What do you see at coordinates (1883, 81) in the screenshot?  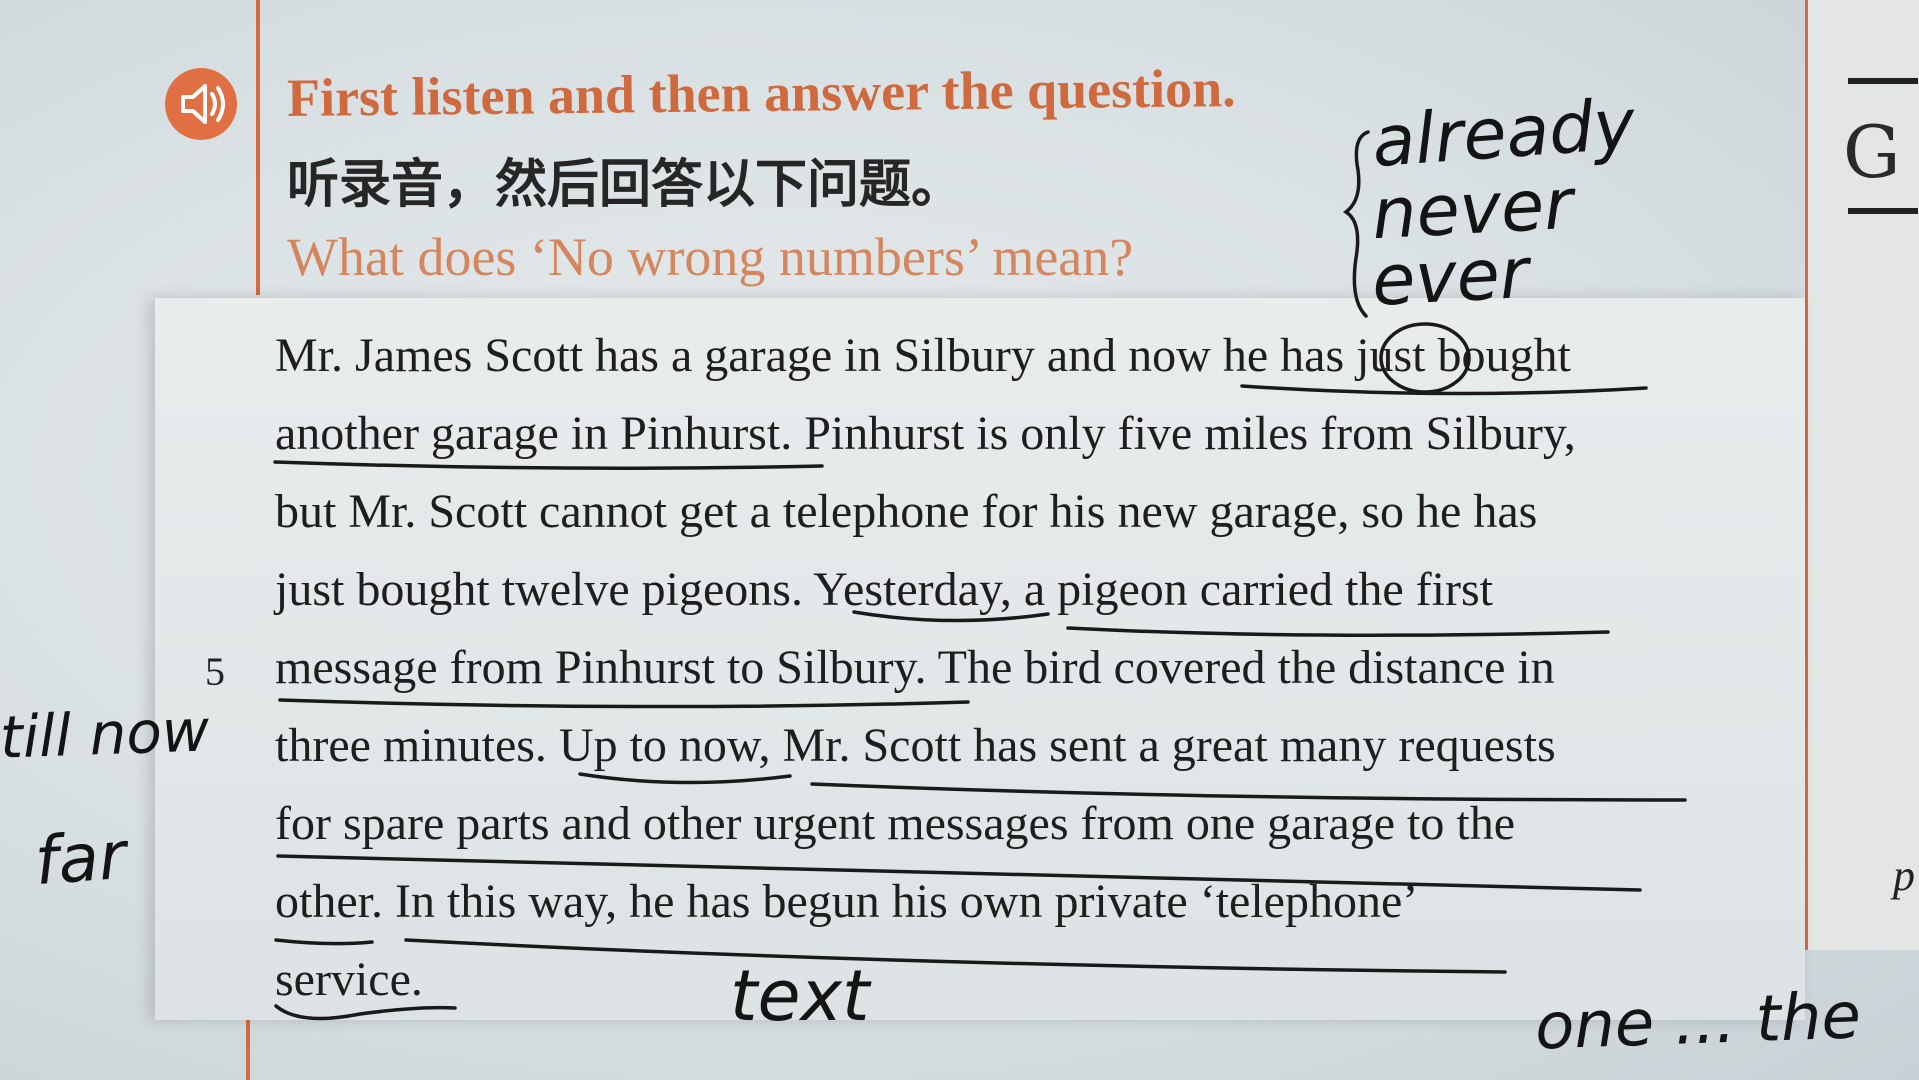 I see `right-page-rule` at bounding box center [1883, 81].